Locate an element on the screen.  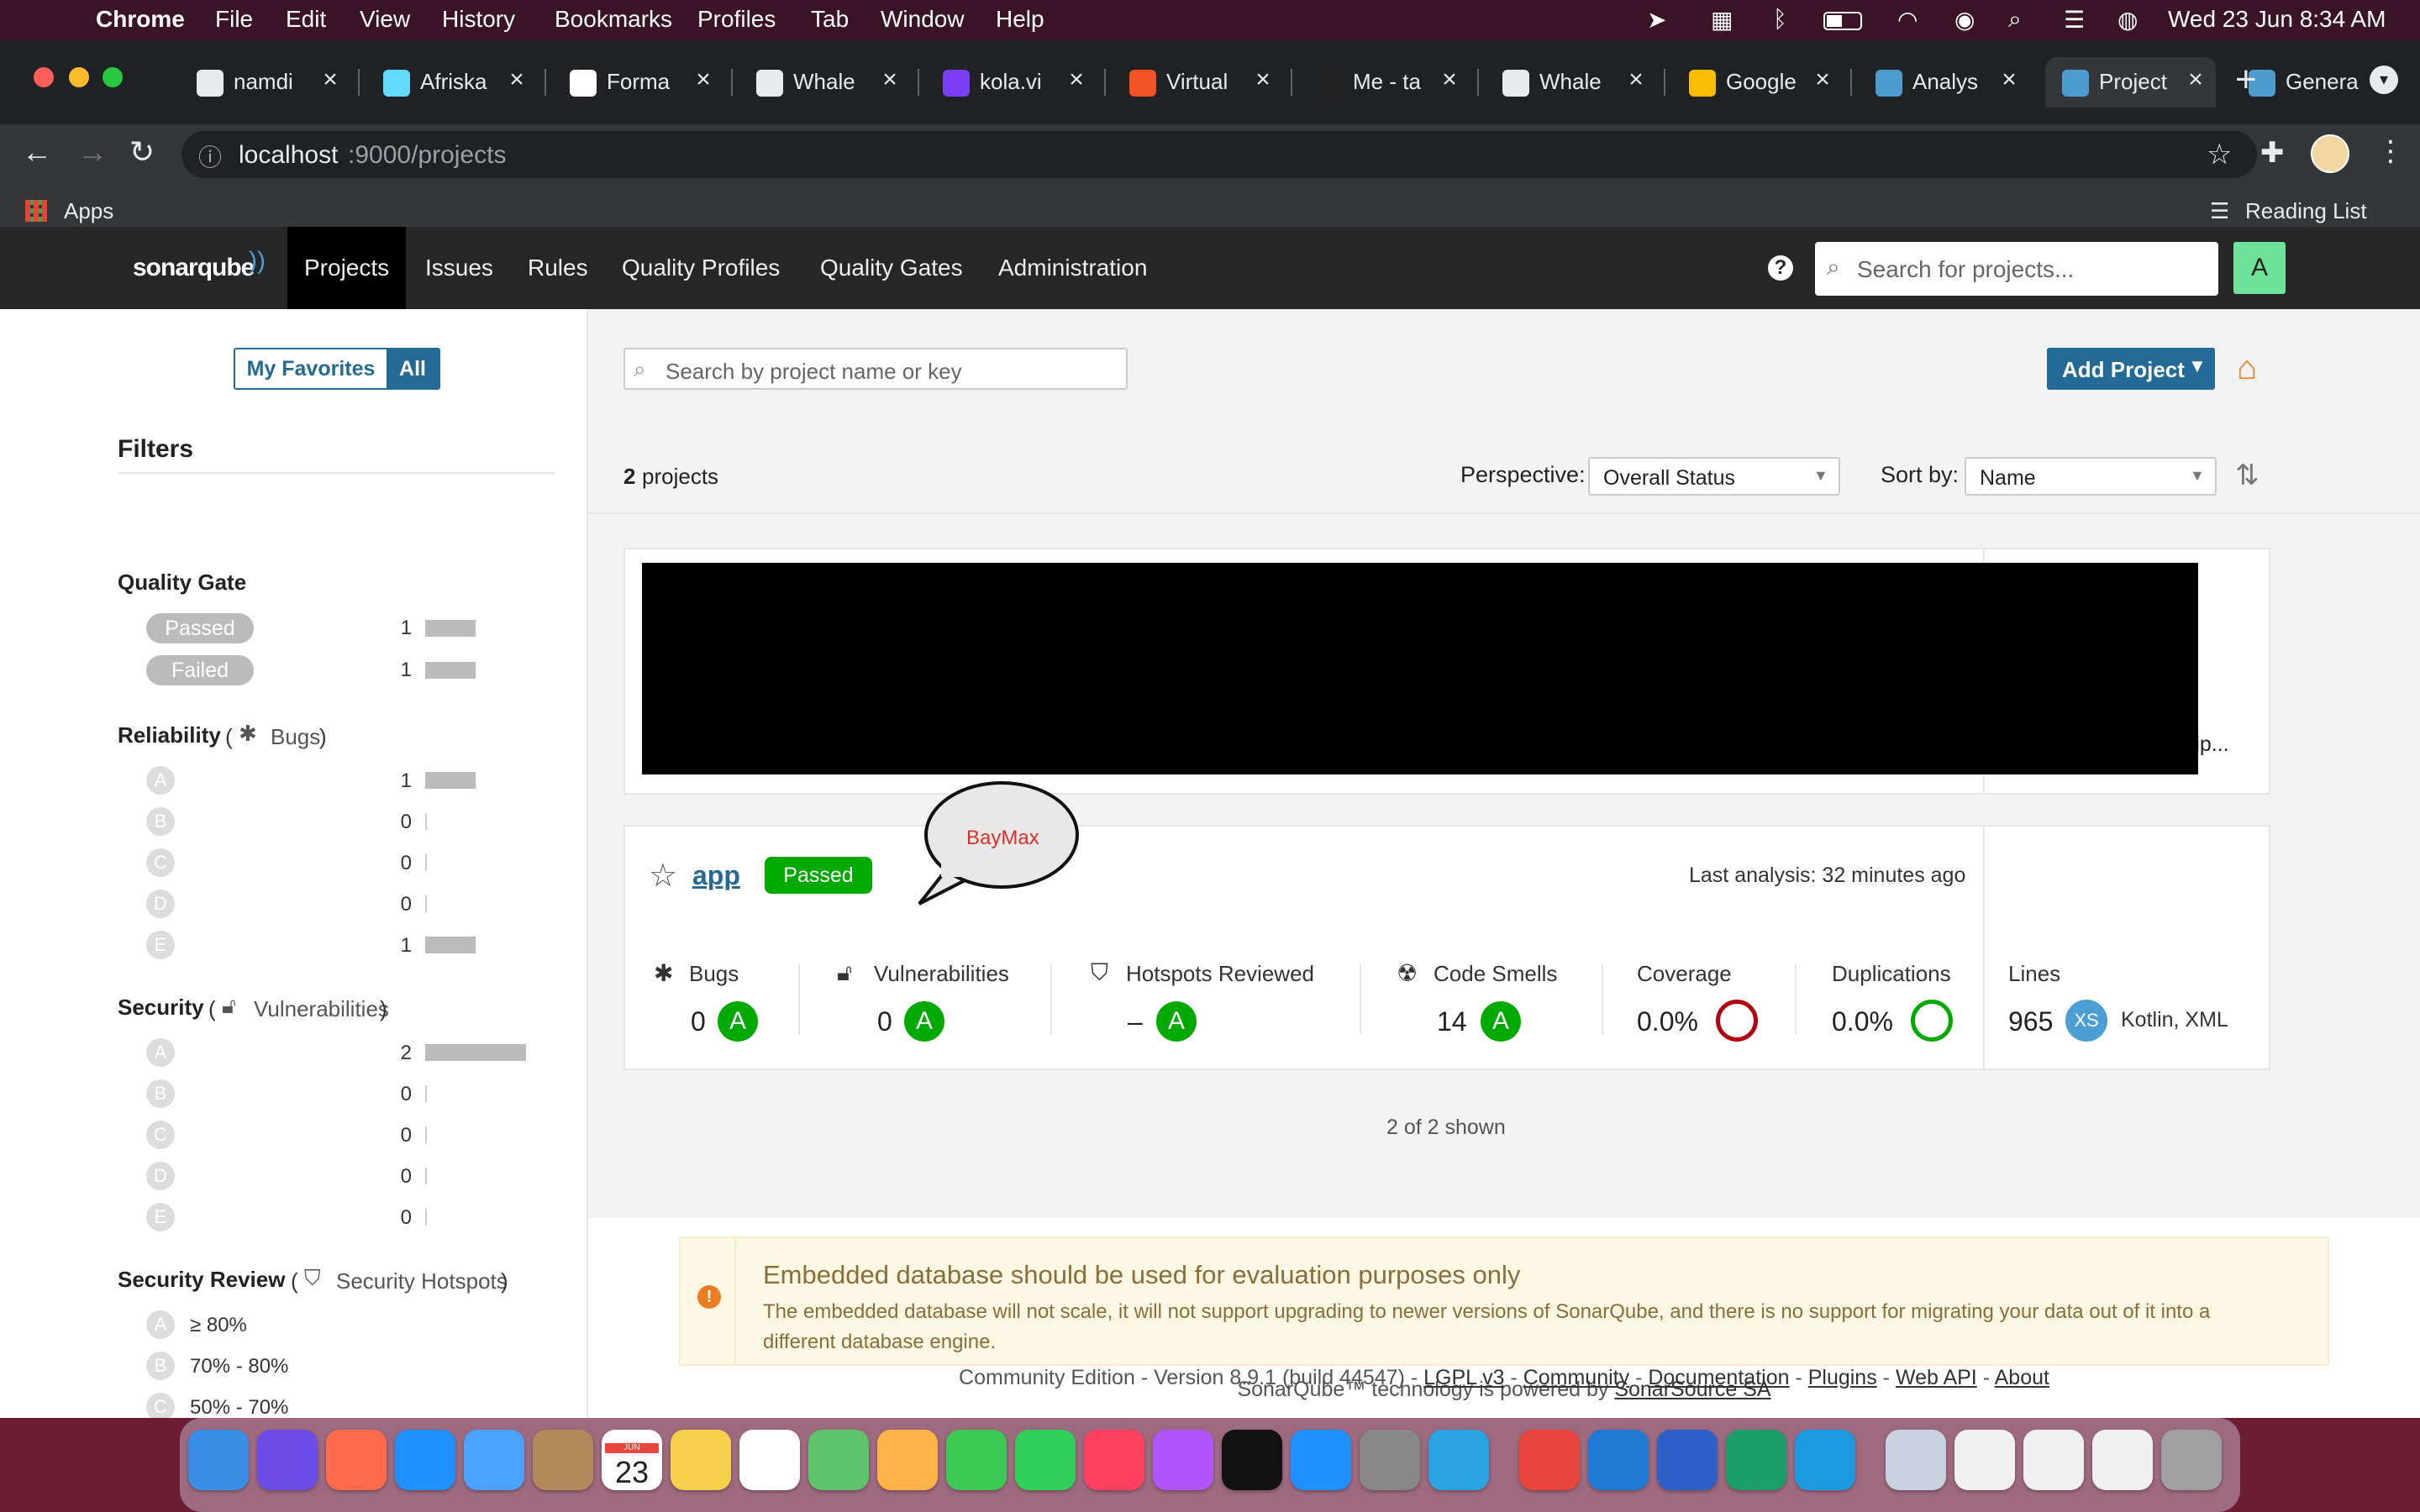
project-search-input: ⌕ Search by project name or key is located at coordinates (875, 369).